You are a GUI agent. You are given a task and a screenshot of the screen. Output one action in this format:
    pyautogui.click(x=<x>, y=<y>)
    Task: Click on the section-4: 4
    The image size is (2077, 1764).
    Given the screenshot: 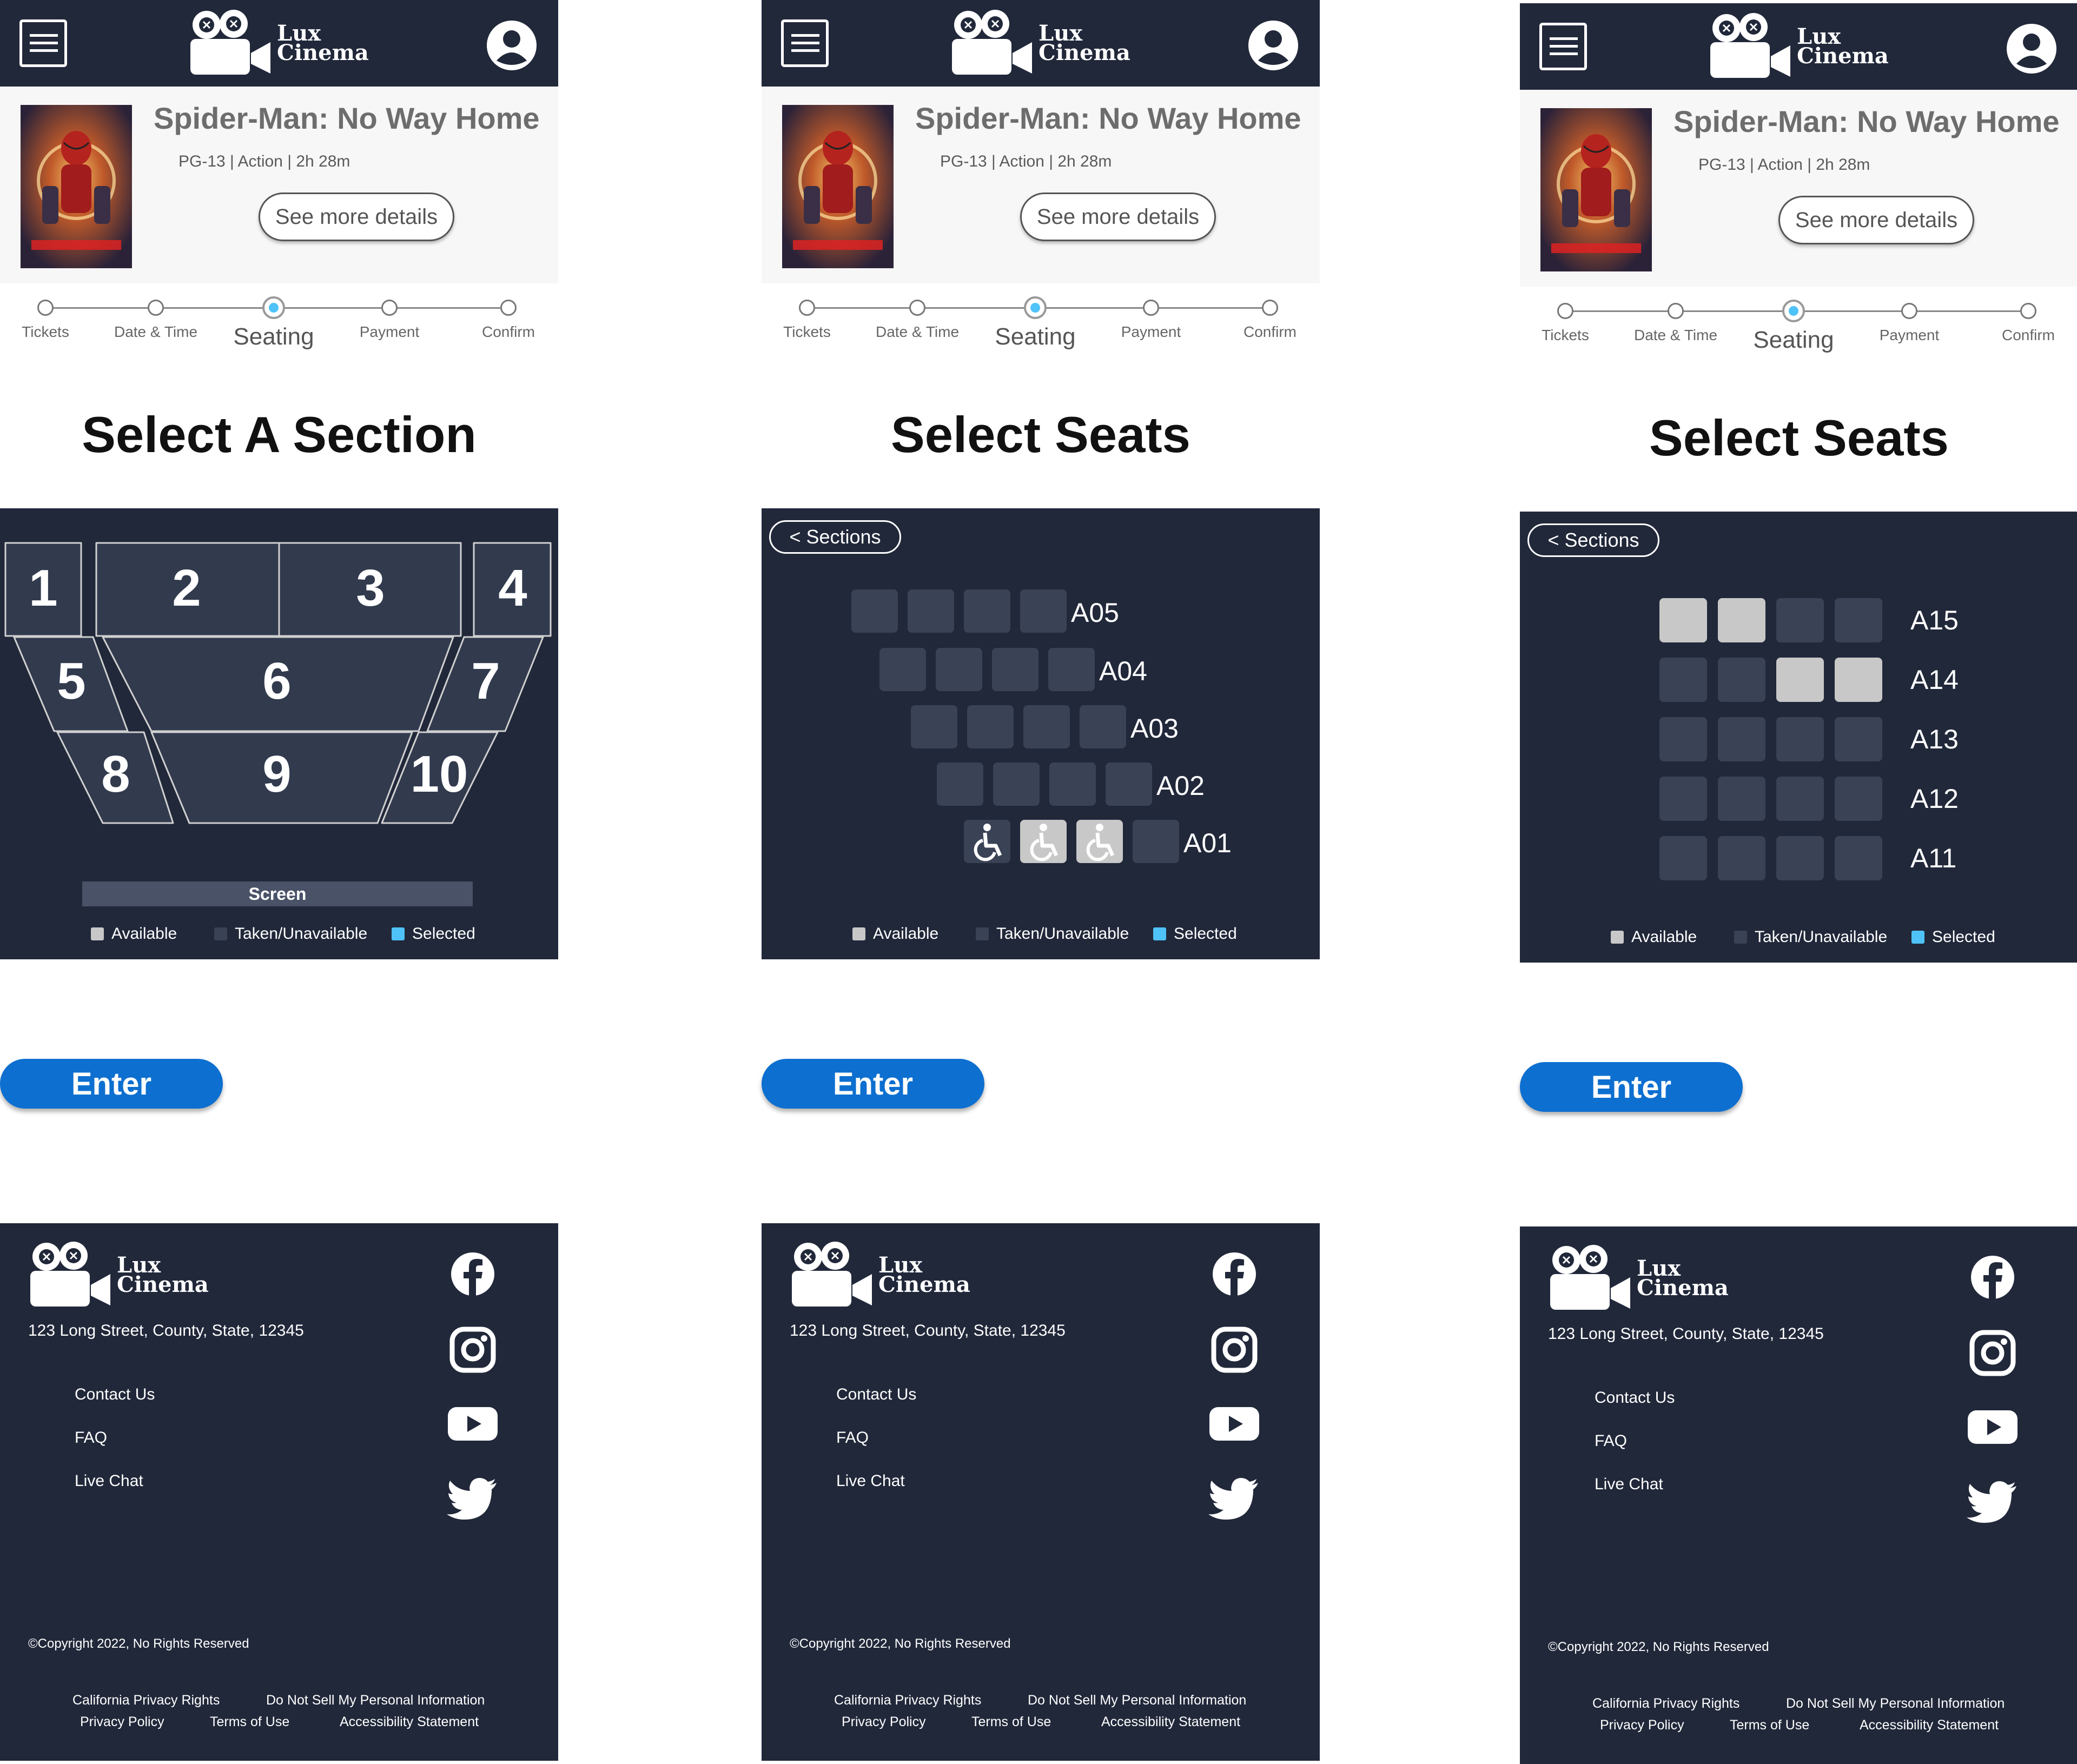 What is the action you would take?
    pyautogui.click(x=512, y=590)
    